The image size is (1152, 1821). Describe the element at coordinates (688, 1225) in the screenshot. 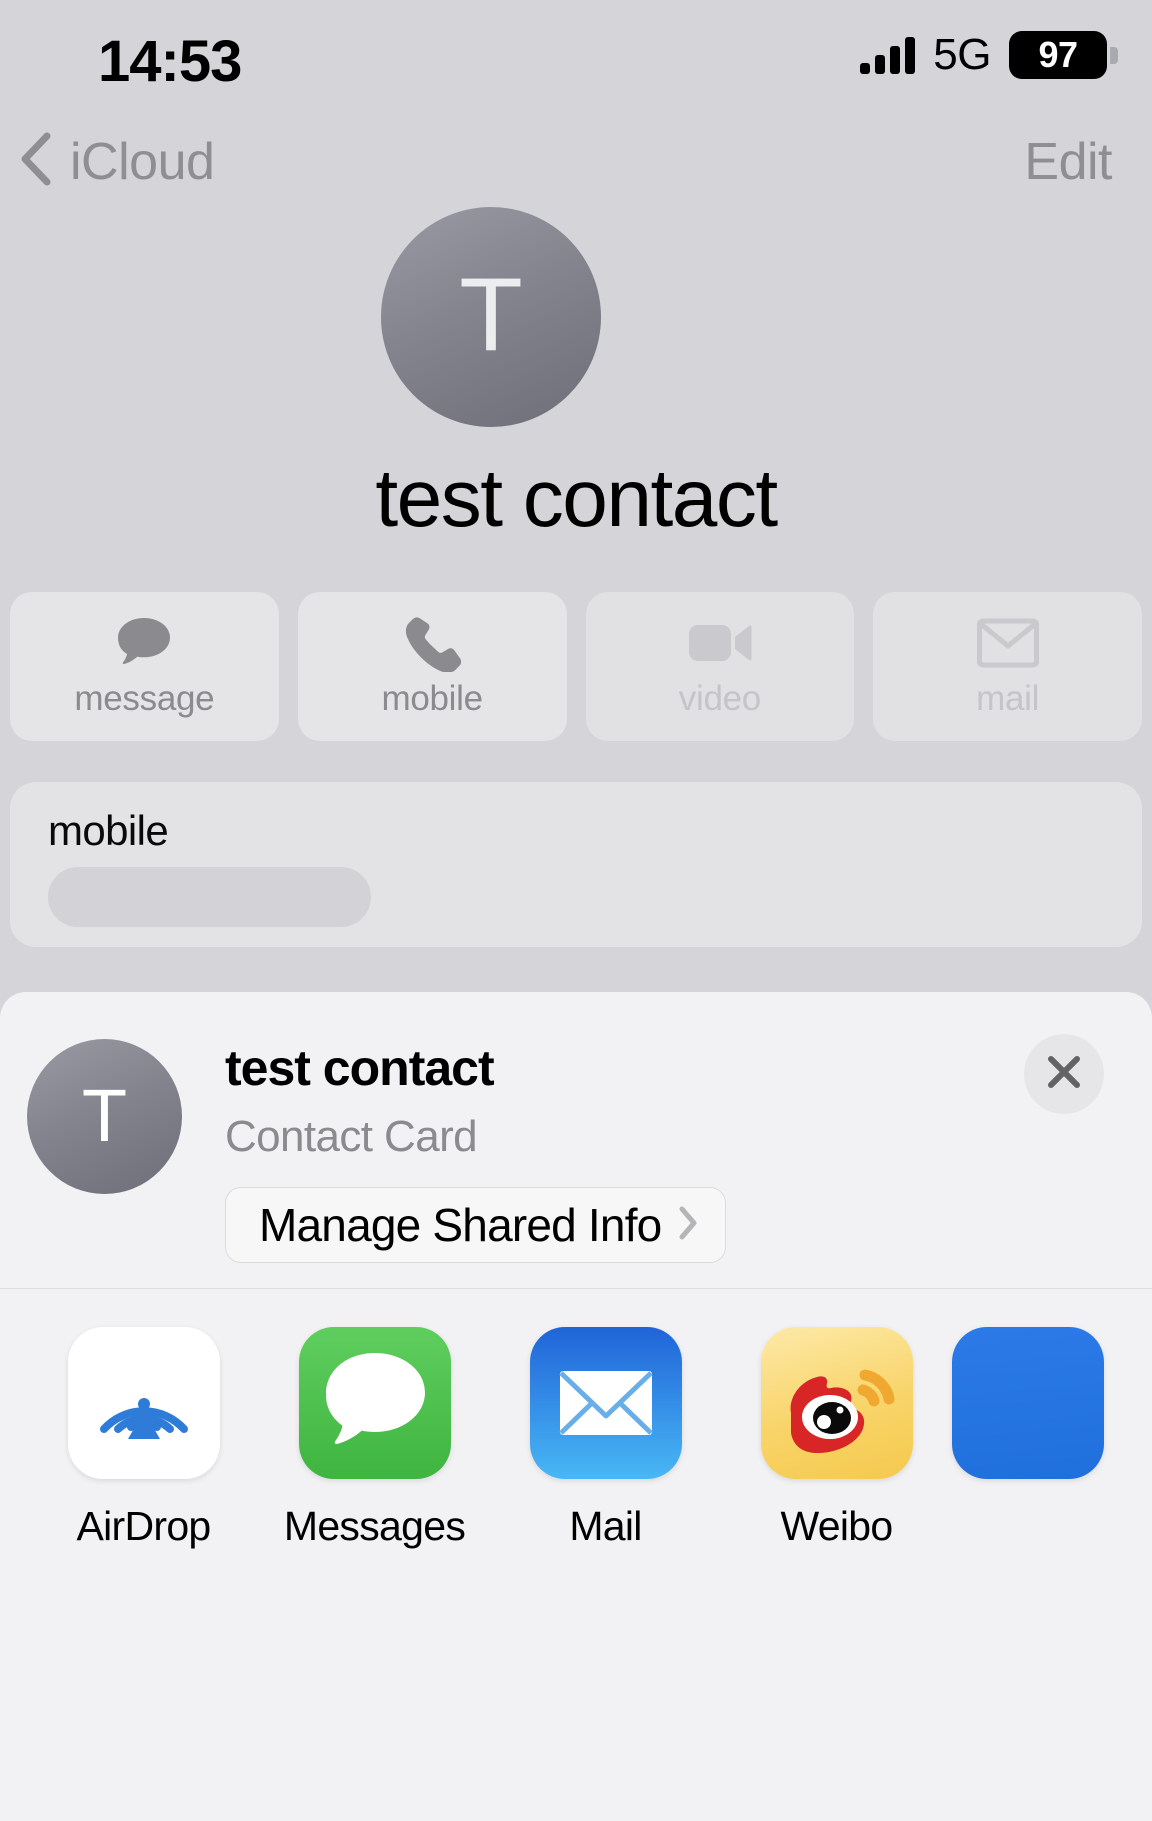

I see `chevron-right-icon` at that location.